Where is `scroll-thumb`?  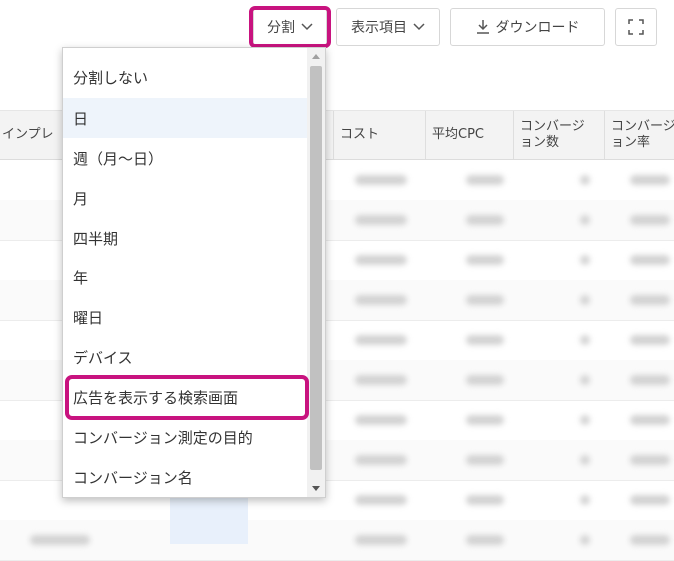 scroll-thumb is located at coordinates (316, 268).